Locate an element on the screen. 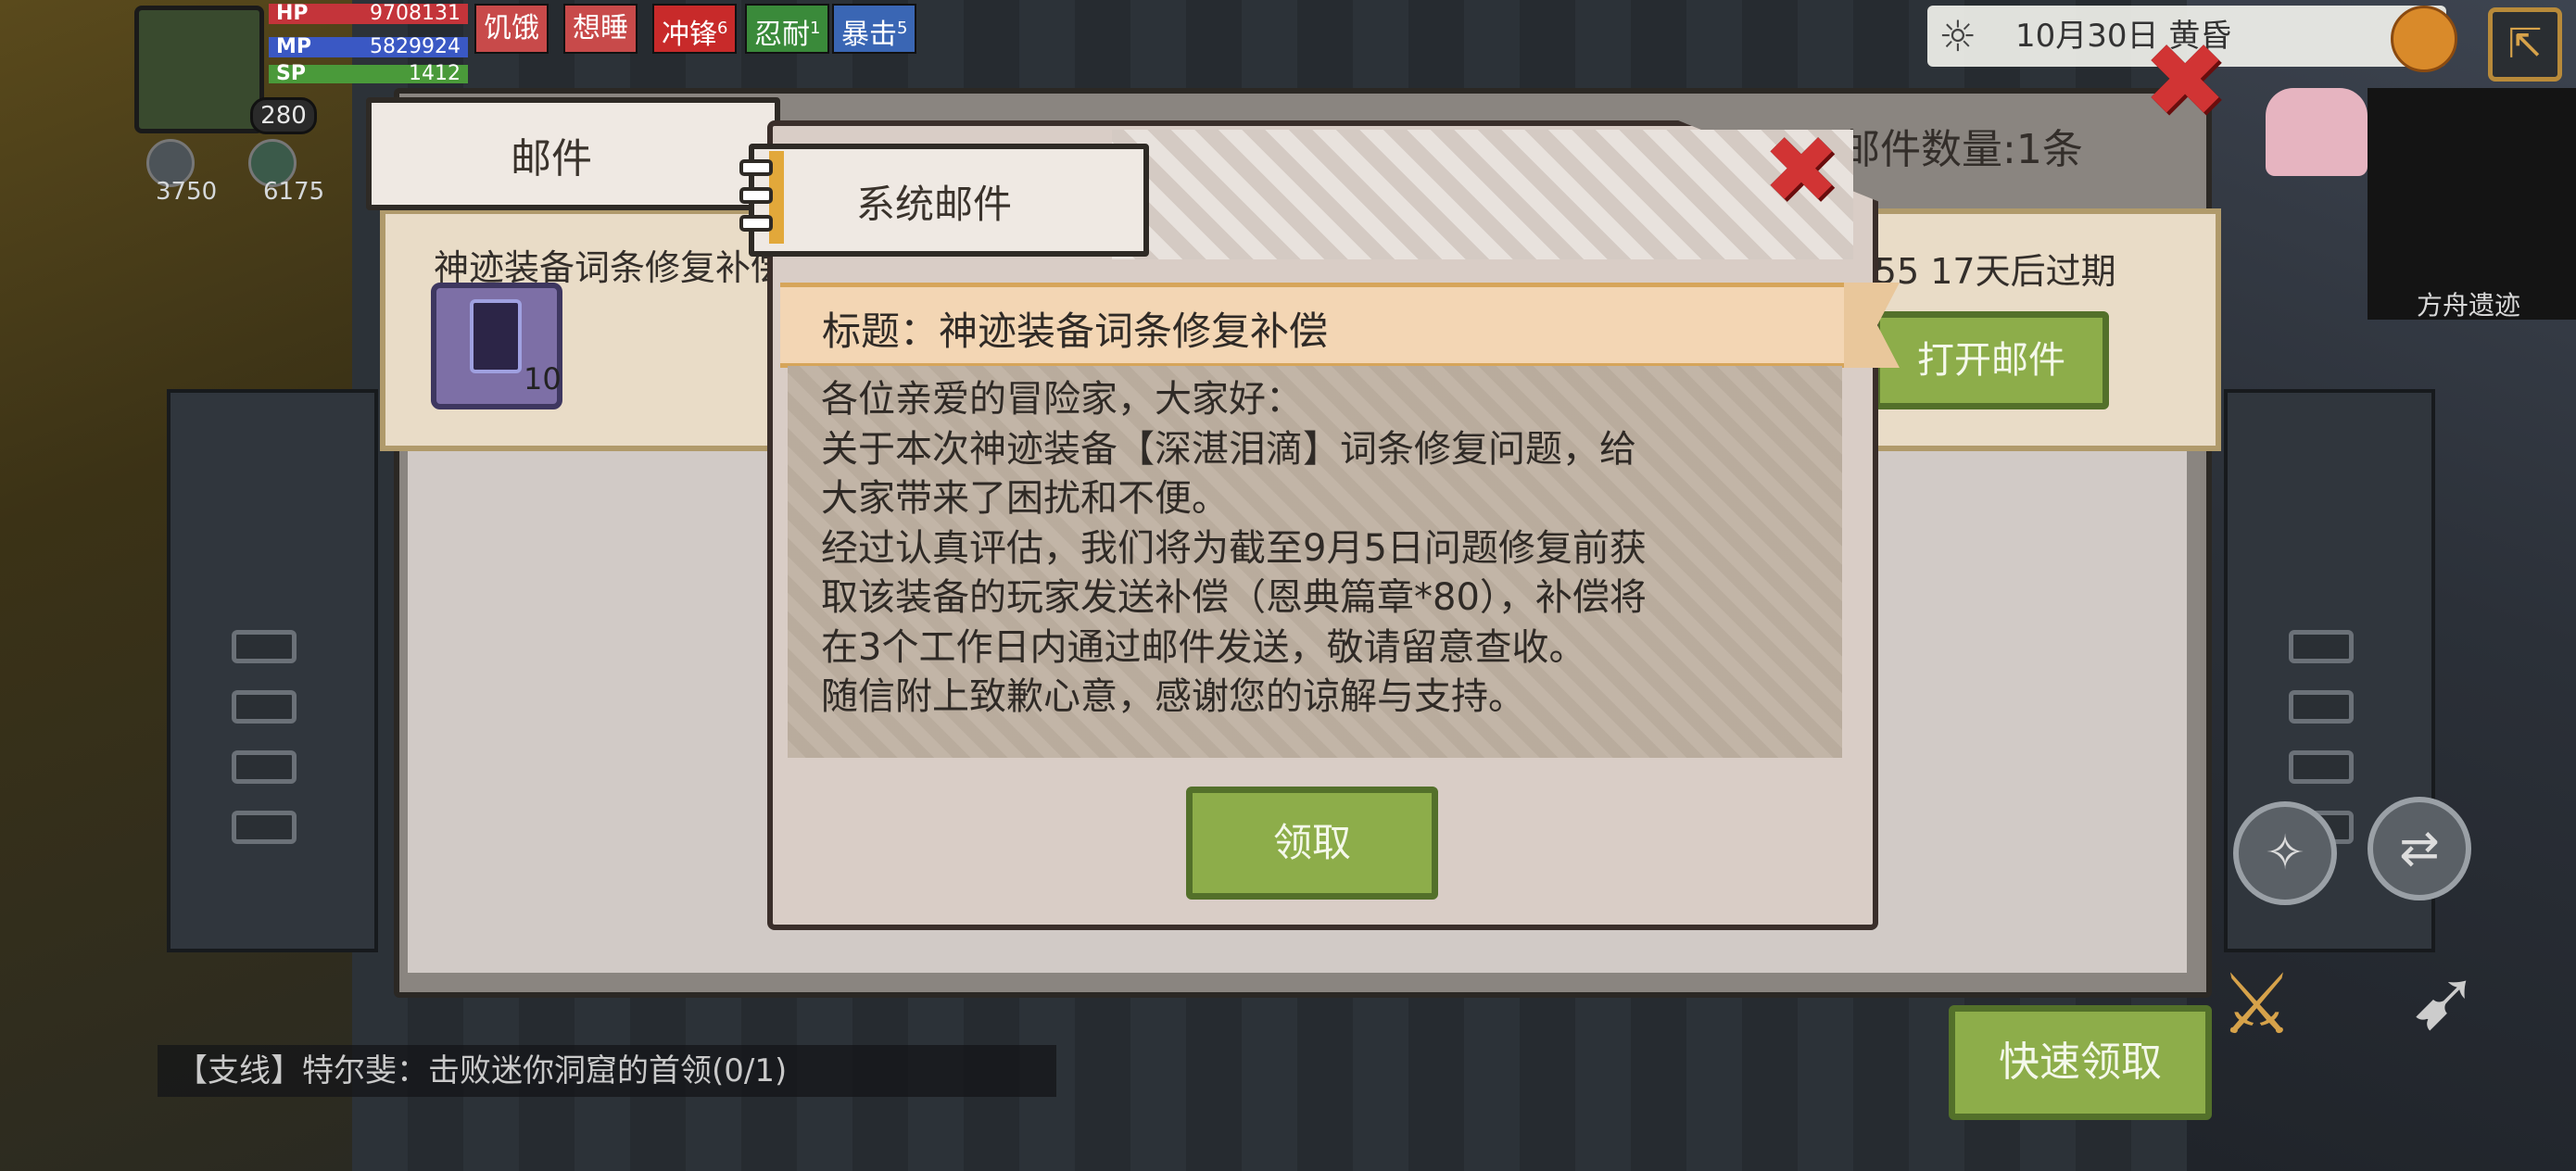 This screenshot has height=1171, width=2576. sp-value: 1412 is located at coordinates (435, 73).